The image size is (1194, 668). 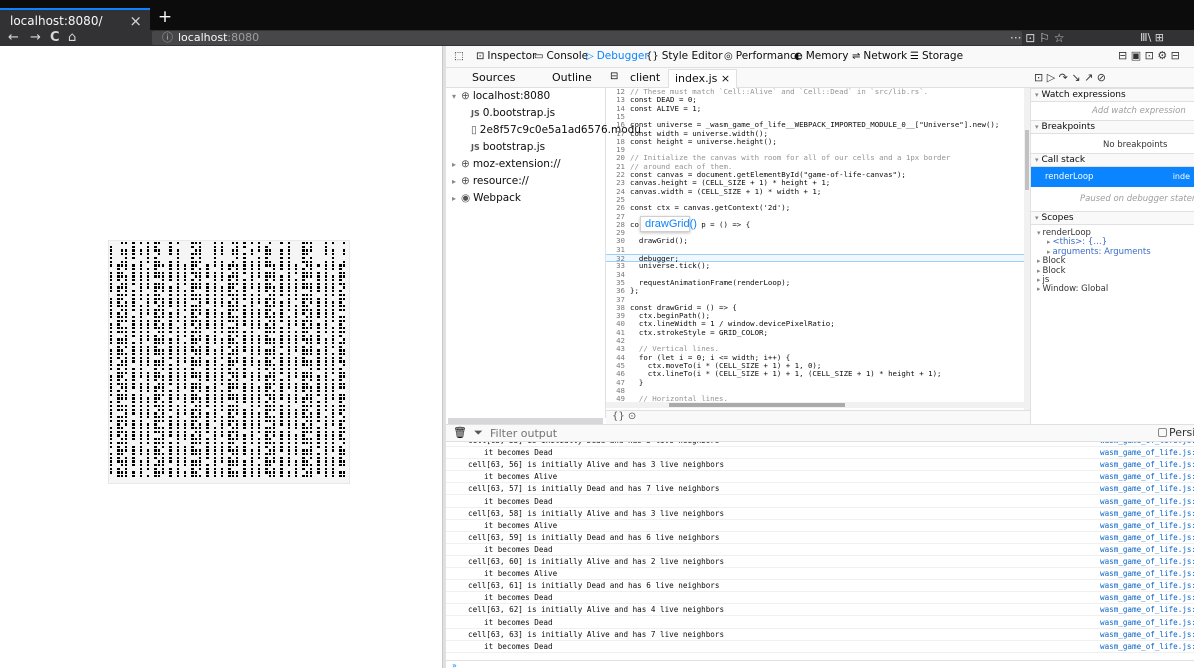 I want to click on toggle-sources-icon: ⊟, so click(x=614, y=76).